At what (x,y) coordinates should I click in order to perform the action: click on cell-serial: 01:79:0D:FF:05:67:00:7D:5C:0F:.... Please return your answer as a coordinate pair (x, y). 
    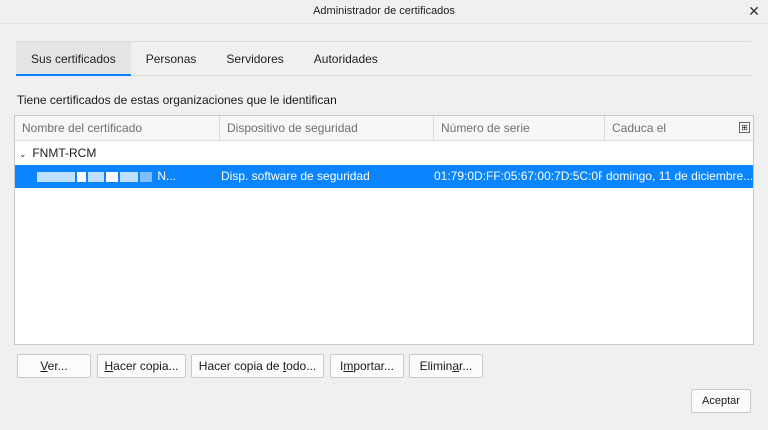
    Looking at the image, I should click on (518, 176).